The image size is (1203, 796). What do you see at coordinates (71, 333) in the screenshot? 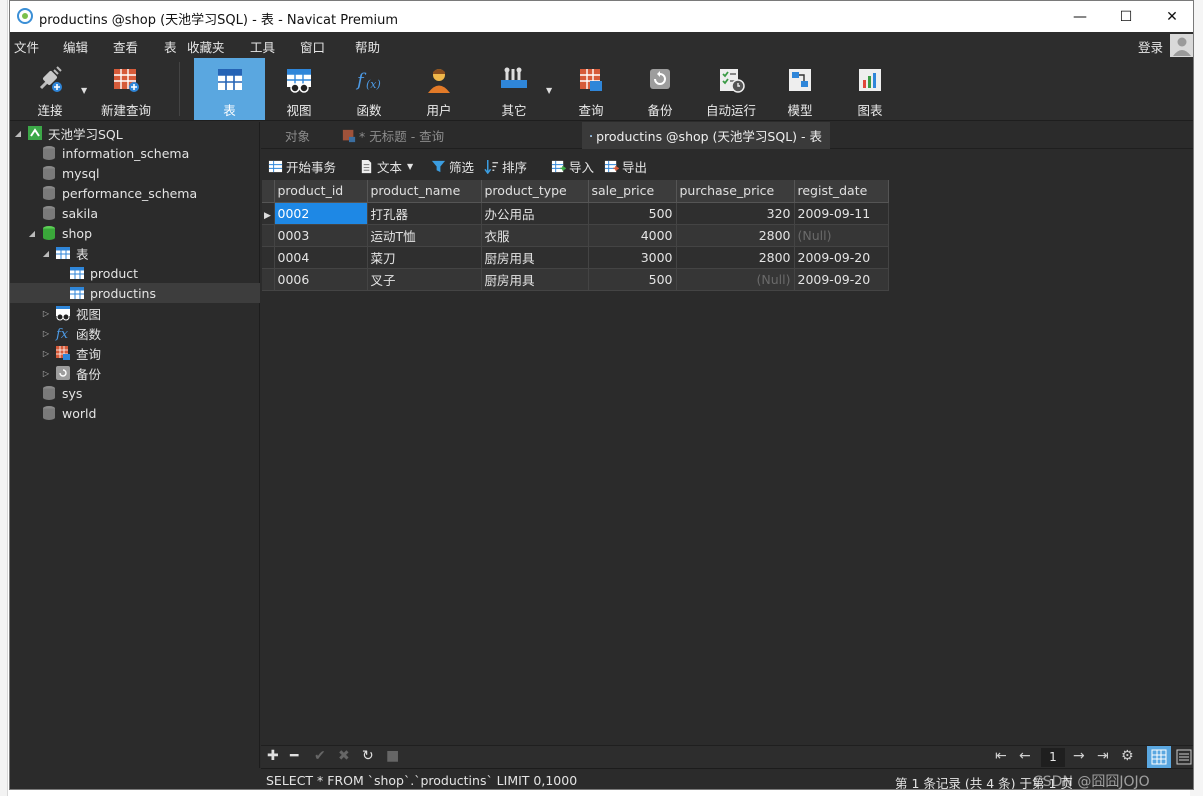
I see `tree-folder-functions: ▷ fx 函数` at bounding box center [71, 333].